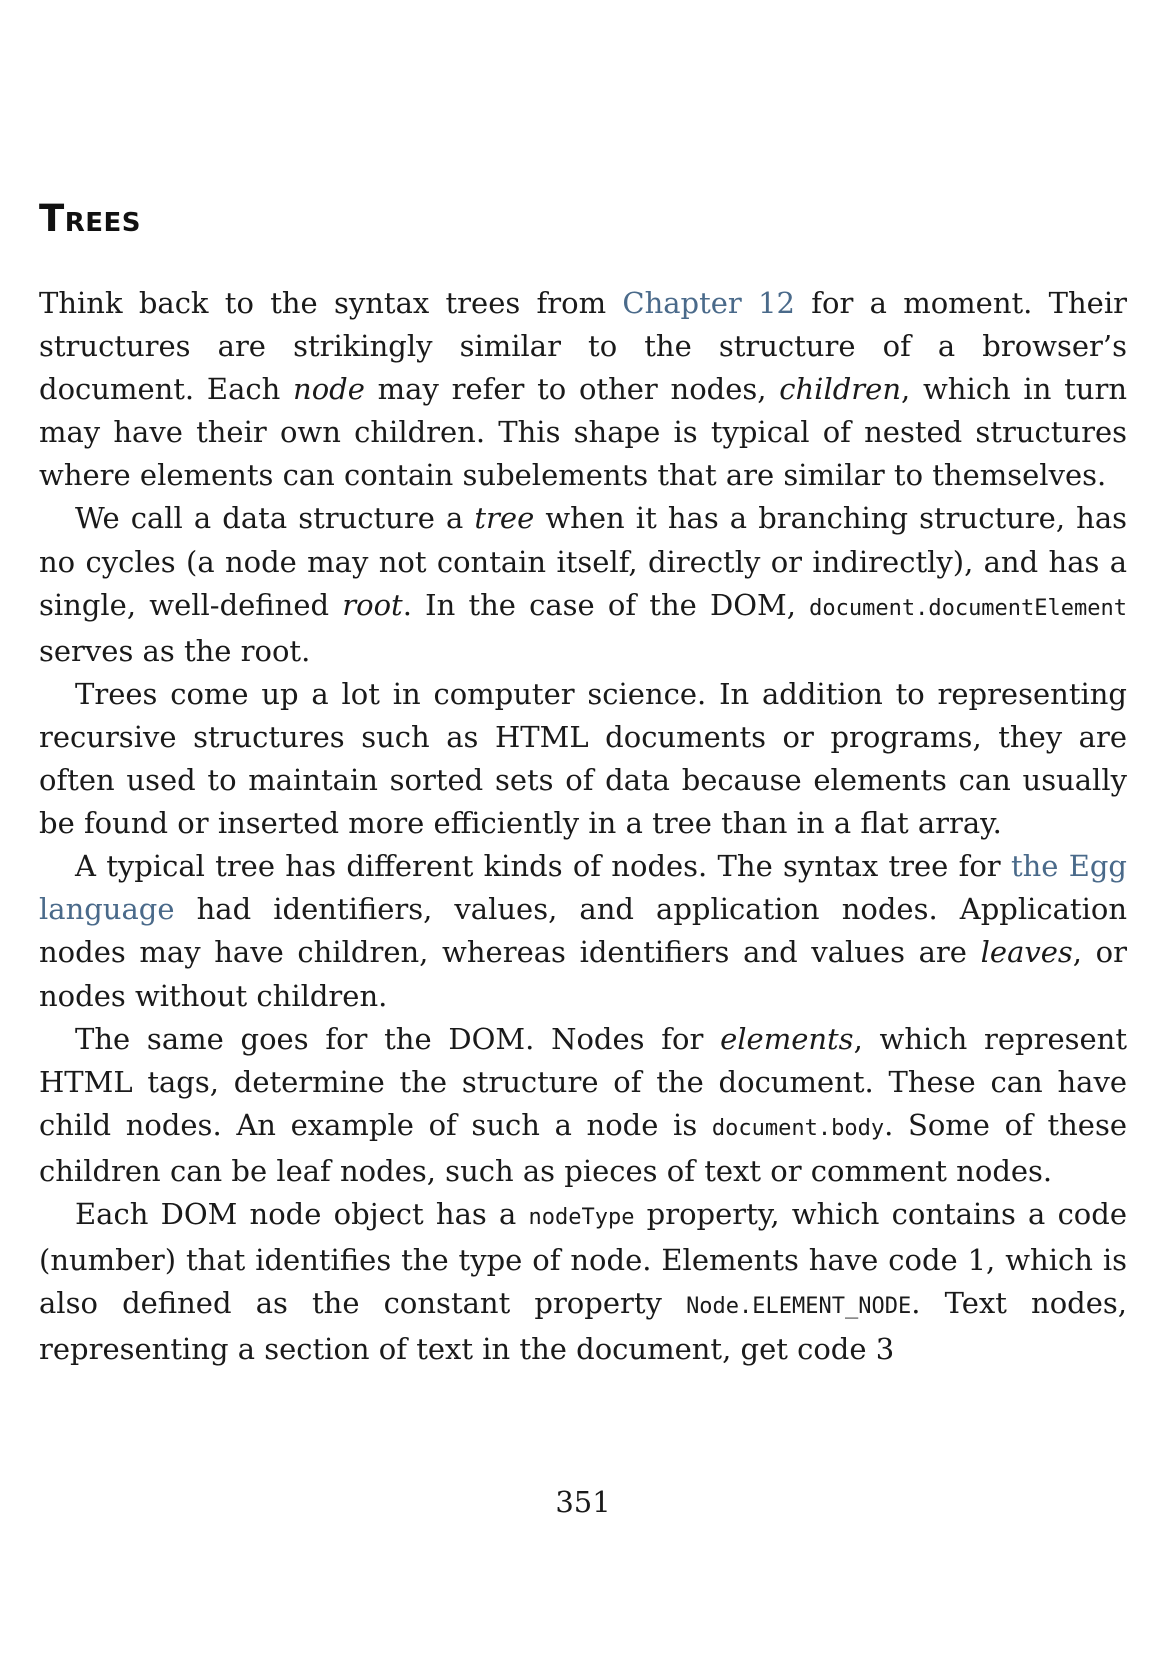 This screenshot has height=1654, width=1165. Describe the element at coordinates (175, 650) in the screenshot. I see `text-run: serves as the root.` at that location.